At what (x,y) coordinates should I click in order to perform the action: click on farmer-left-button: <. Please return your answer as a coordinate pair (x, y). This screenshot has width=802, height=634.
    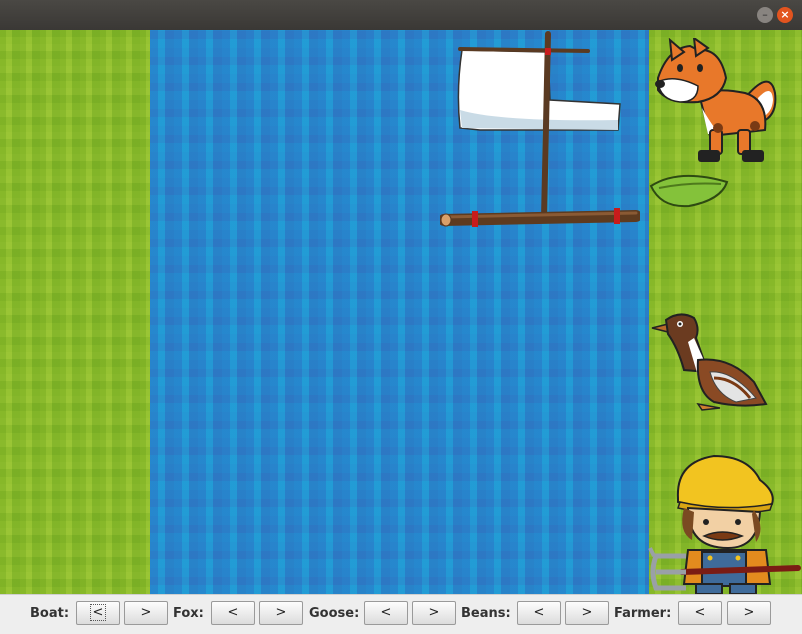
    Looking at the image, I should click on (700, 613).